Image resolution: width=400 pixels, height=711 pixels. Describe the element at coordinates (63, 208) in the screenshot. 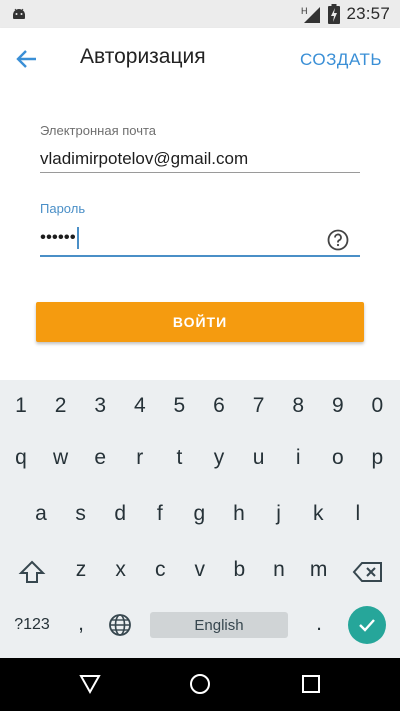

I see `password-label: Пароль` at that location.